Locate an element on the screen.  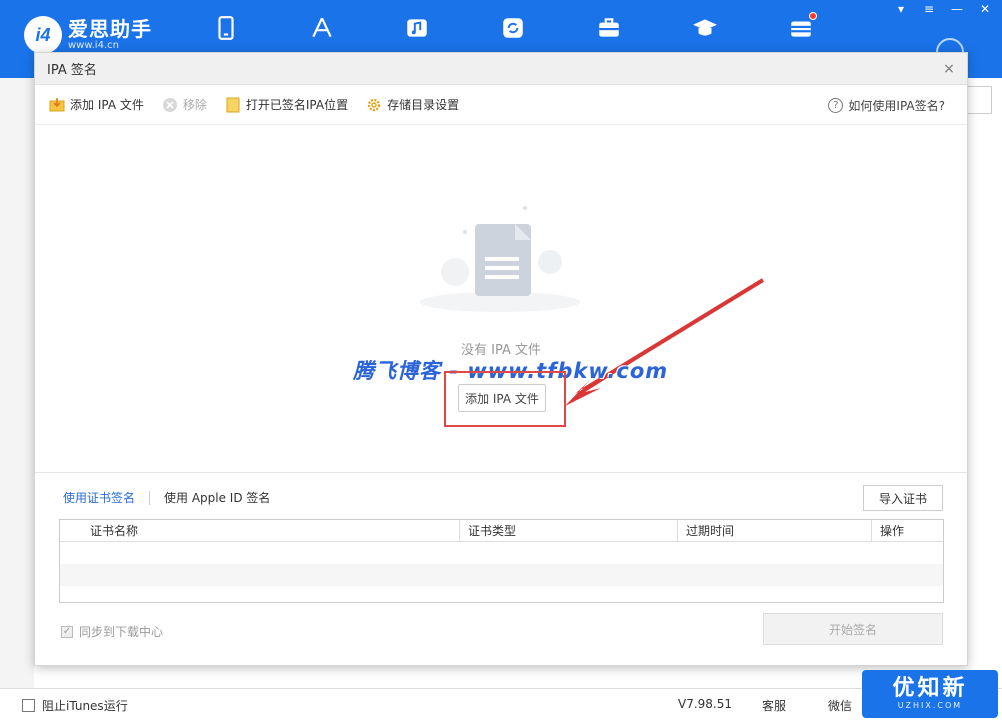
app-site: www.i4.cn is located at coordinates (93, 45).